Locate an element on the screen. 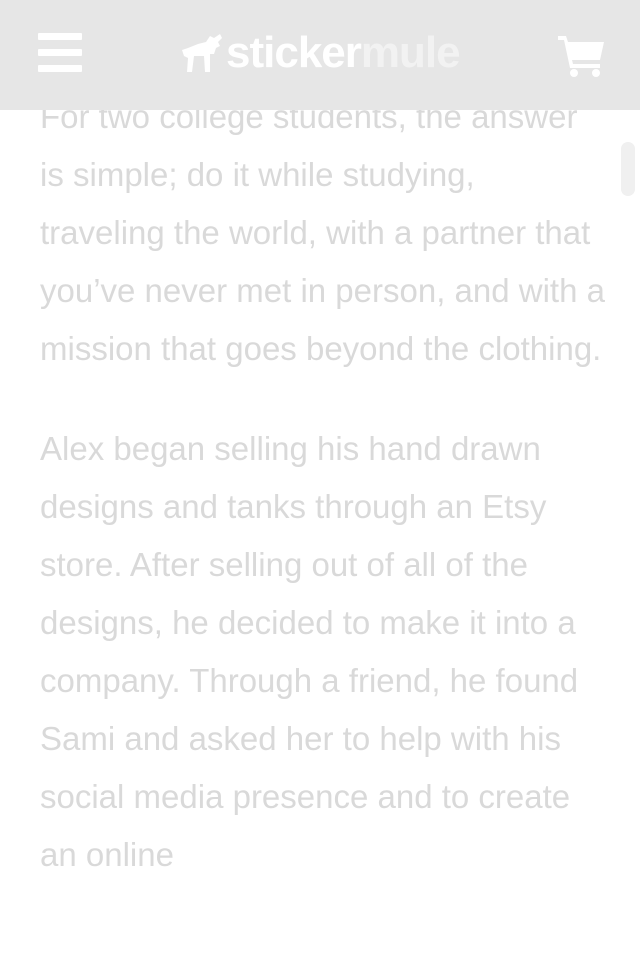 This screenshot has width=640, height=959. hamburger-menu-icon is located at coordinates (60, 53).